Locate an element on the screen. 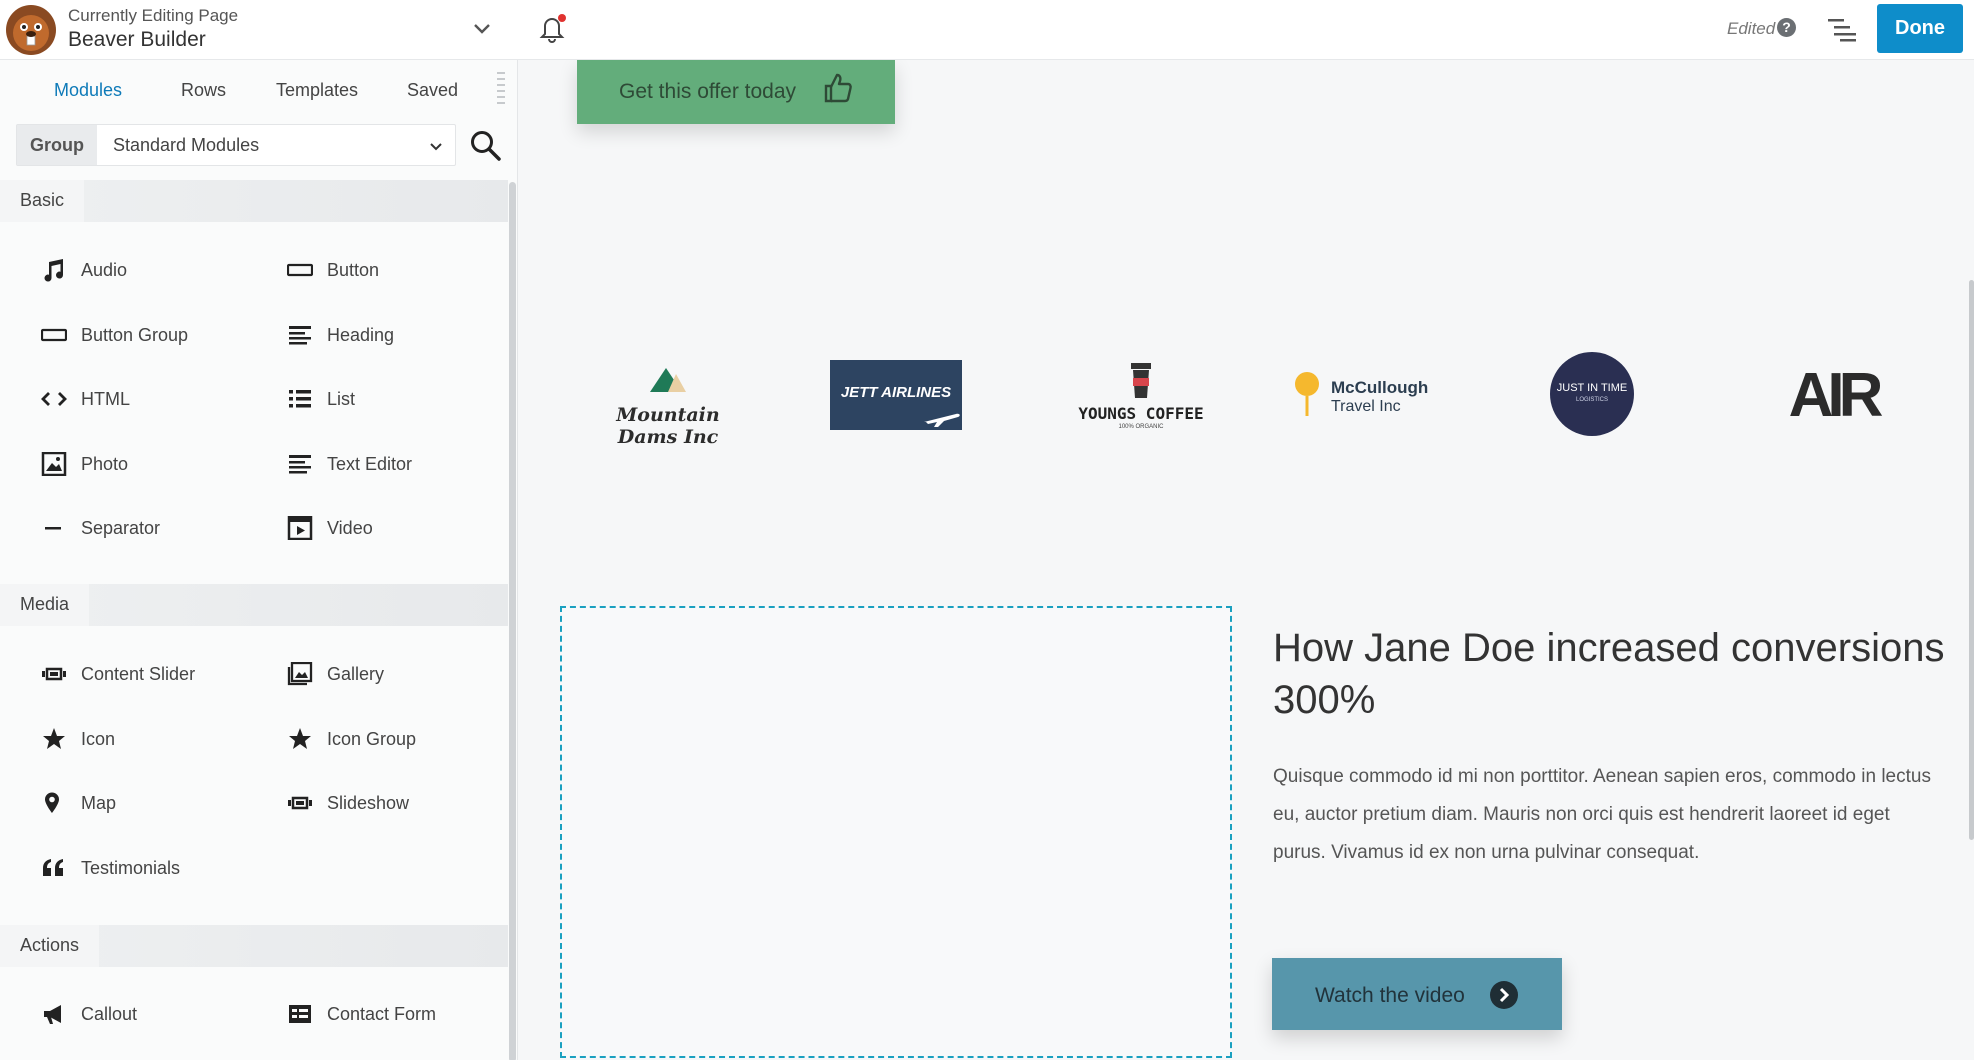  tab-rows: Rows is located at coordinates (203, 90).